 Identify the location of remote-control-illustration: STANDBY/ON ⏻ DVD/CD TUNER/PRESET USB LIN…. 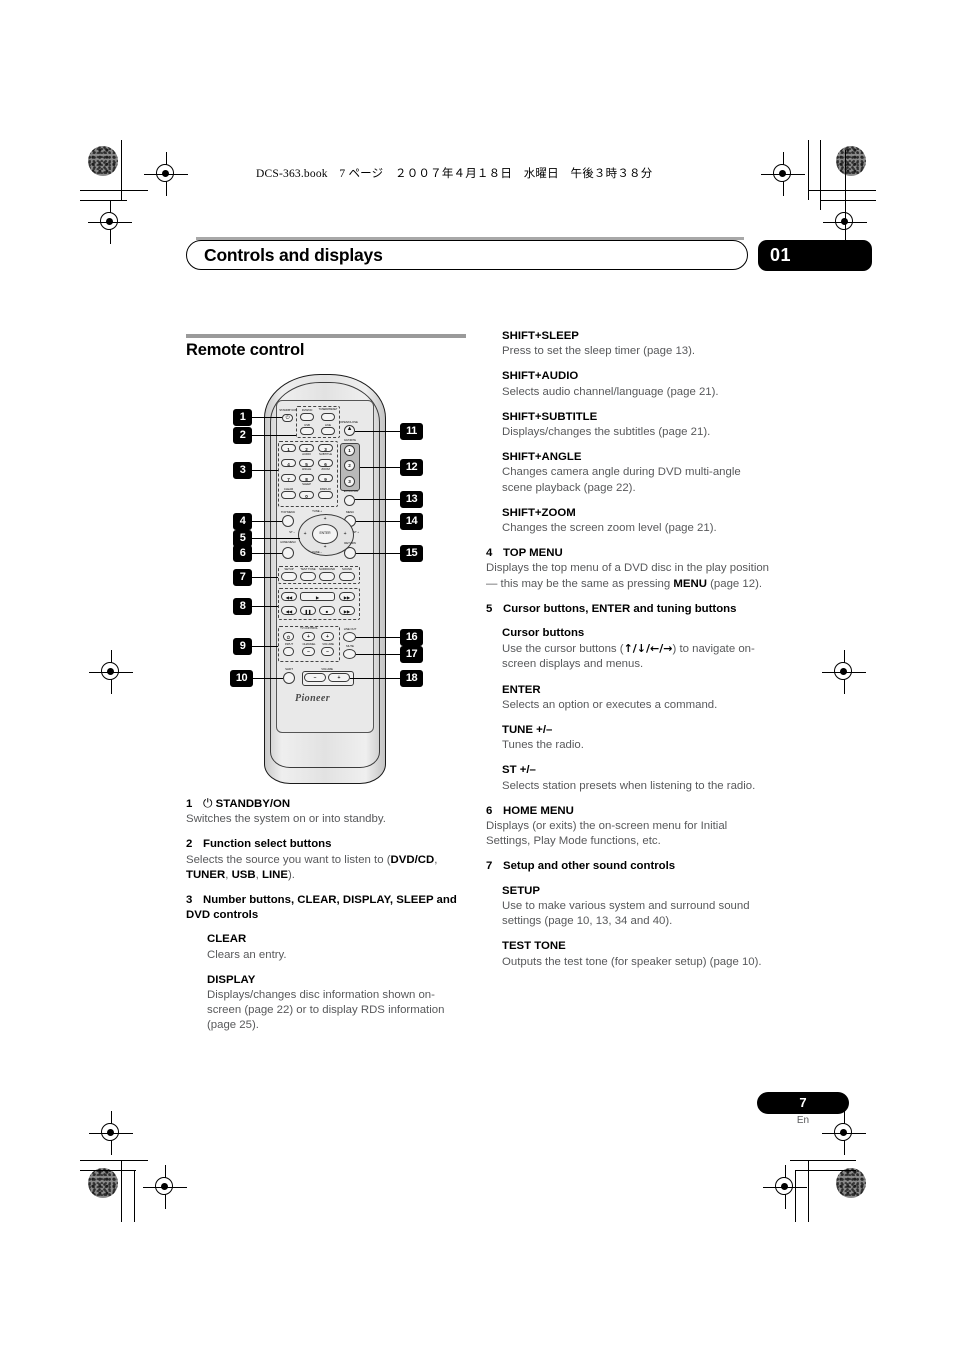
(327, 580).